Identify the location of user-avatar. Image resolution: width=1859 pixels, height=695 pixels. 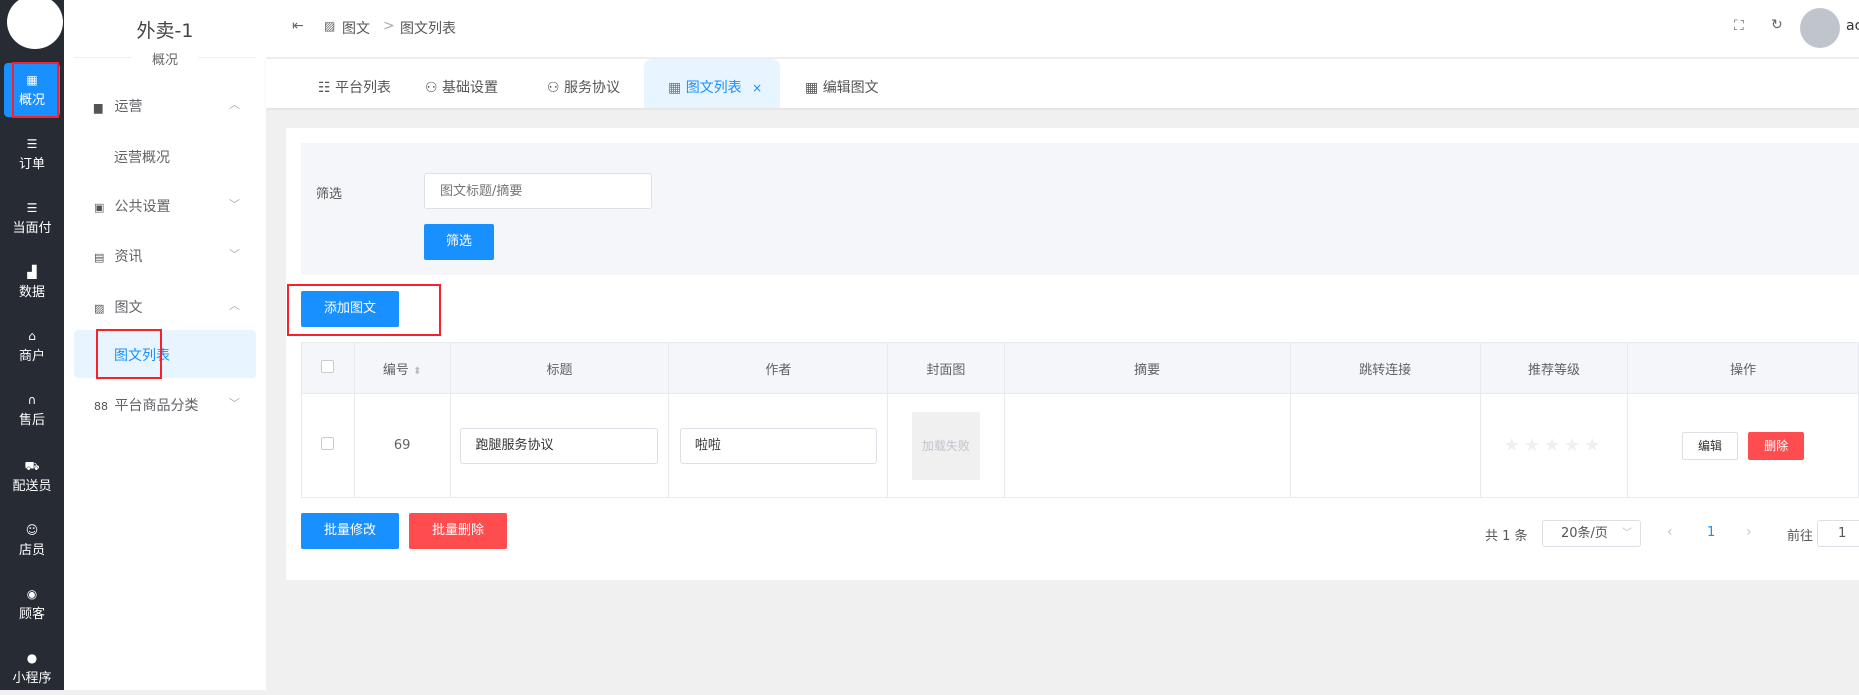
(1820, 28).